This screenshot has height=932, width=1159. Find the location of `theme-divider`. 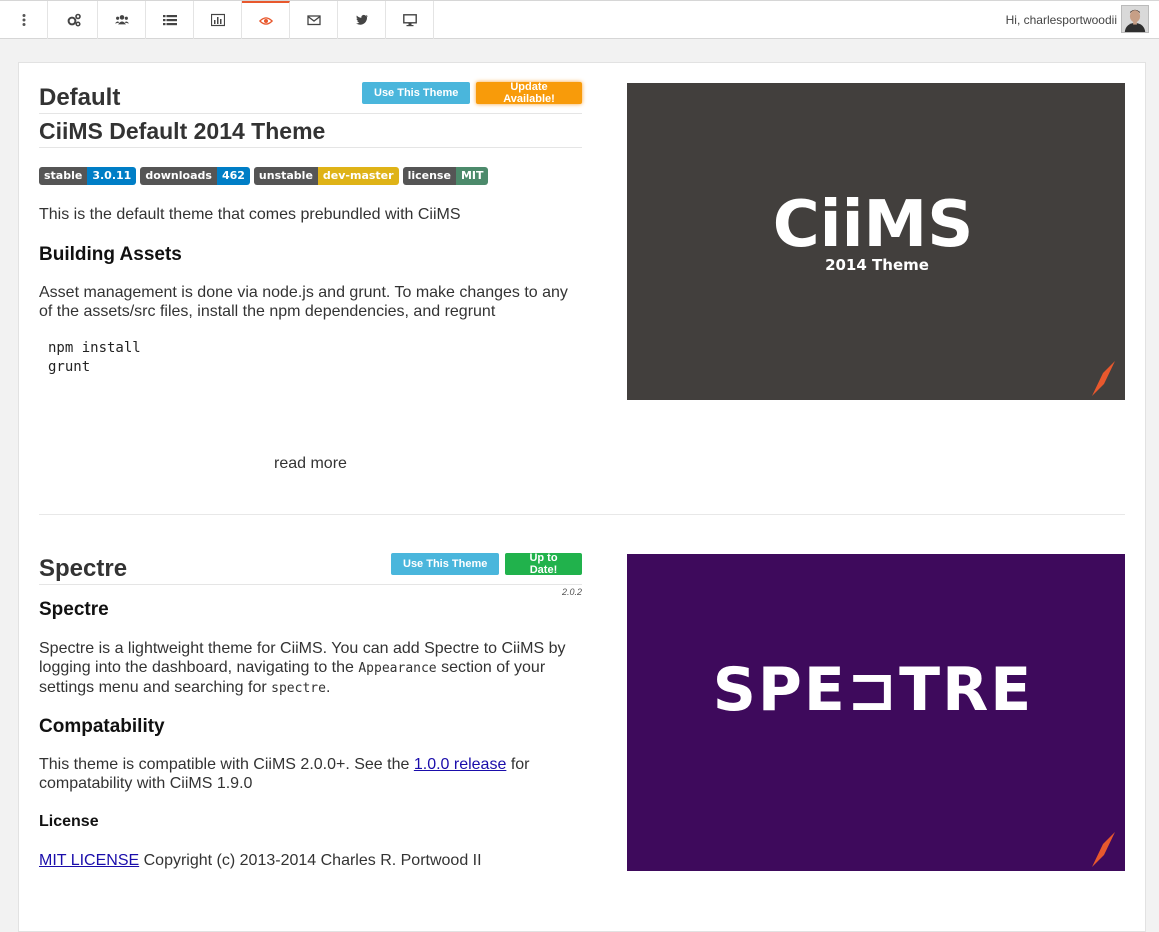

theme-divider is located at coordinates (582, 514).